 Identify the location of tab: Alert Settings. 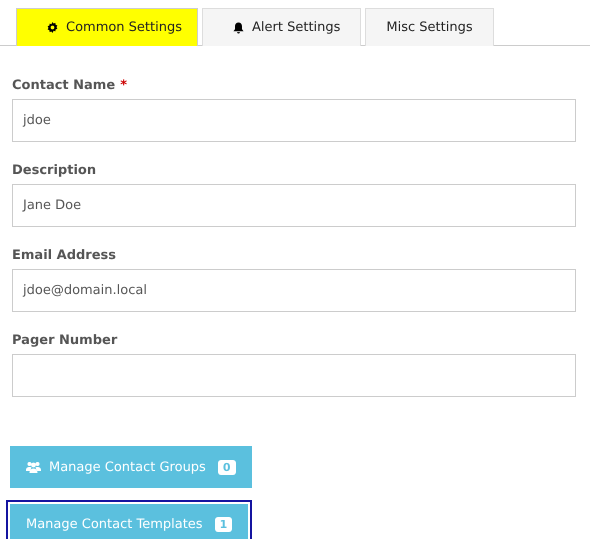
(282, 27).